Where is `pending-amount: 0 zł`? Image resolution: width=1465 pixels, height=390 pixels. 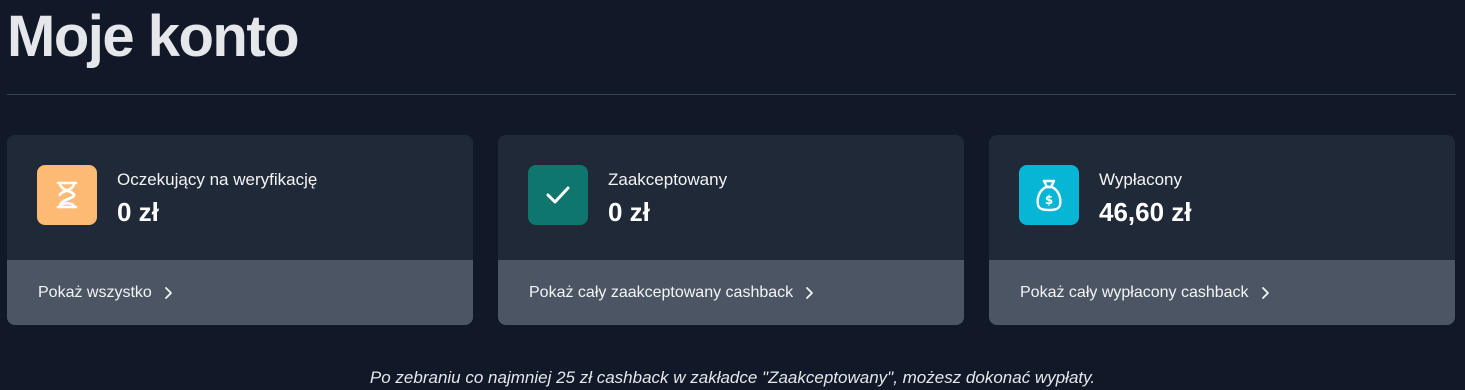
pending-amount: 0 zł is located at coordinates (138, 212).